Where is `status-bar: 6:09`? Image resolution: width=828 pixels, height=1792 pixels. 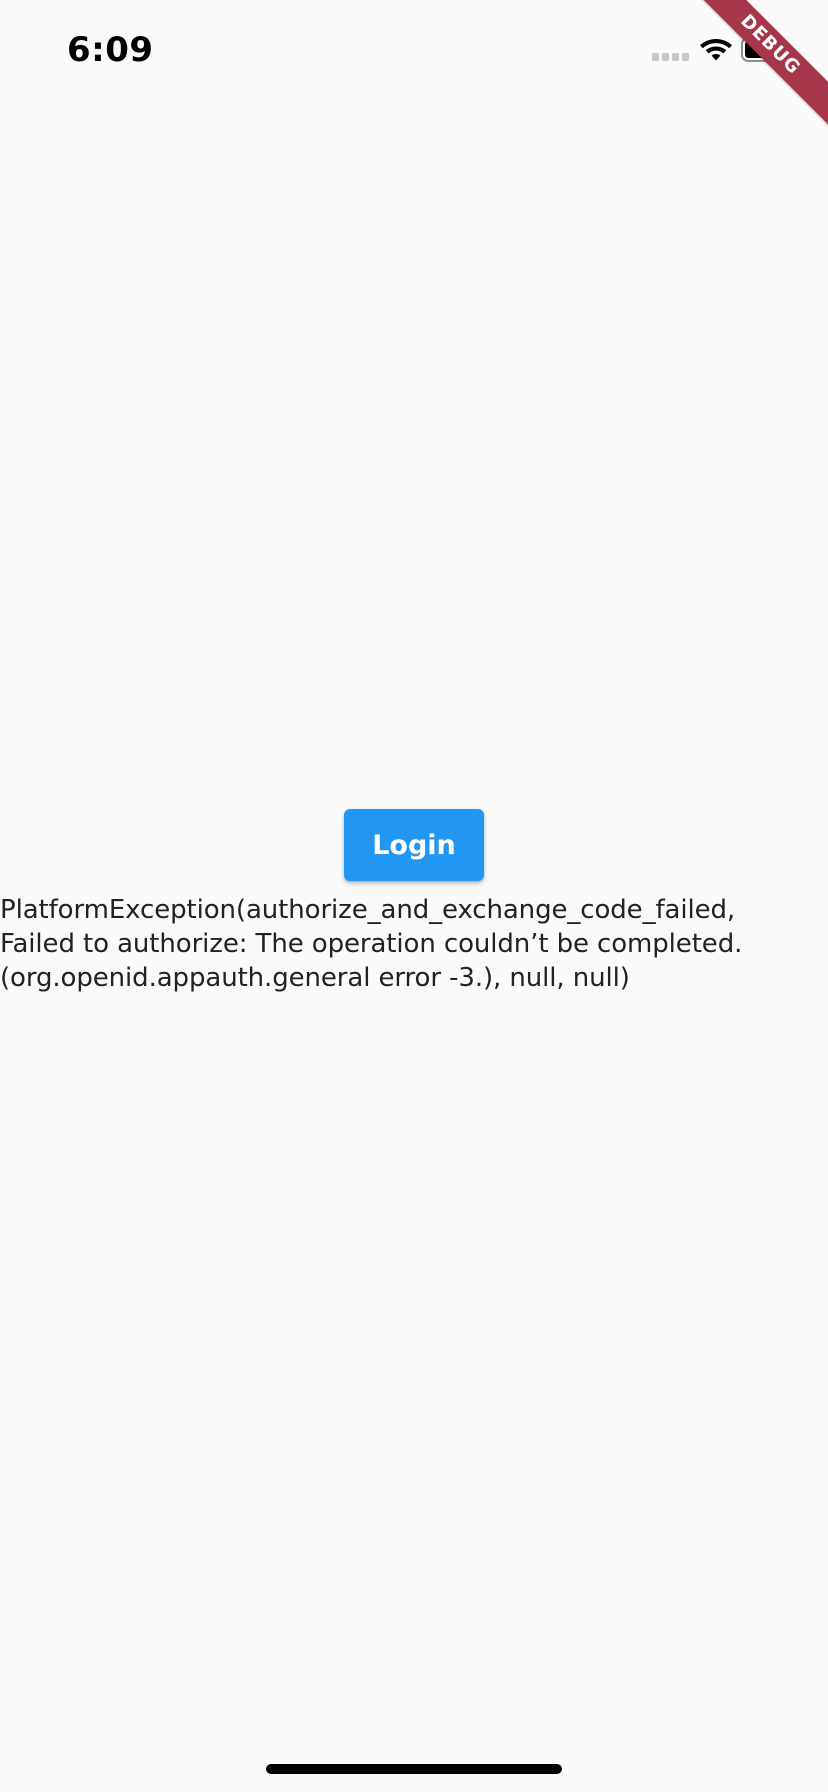
status-bar: 6:09 is located at coordinates (414, 50).